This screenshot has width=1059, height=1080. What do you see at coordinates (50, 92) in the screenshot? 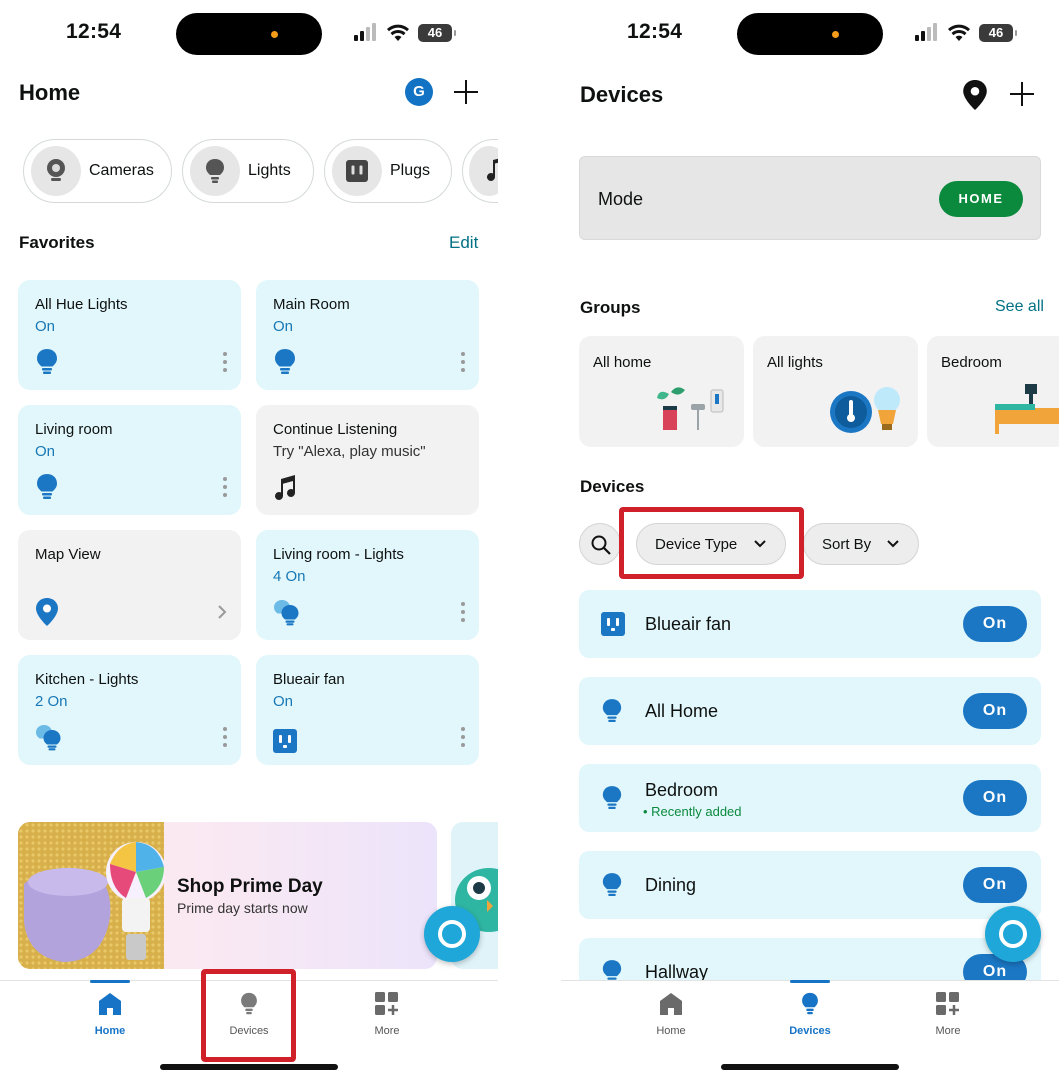
I see `page-title: Home` at bounding box center [50, 92].